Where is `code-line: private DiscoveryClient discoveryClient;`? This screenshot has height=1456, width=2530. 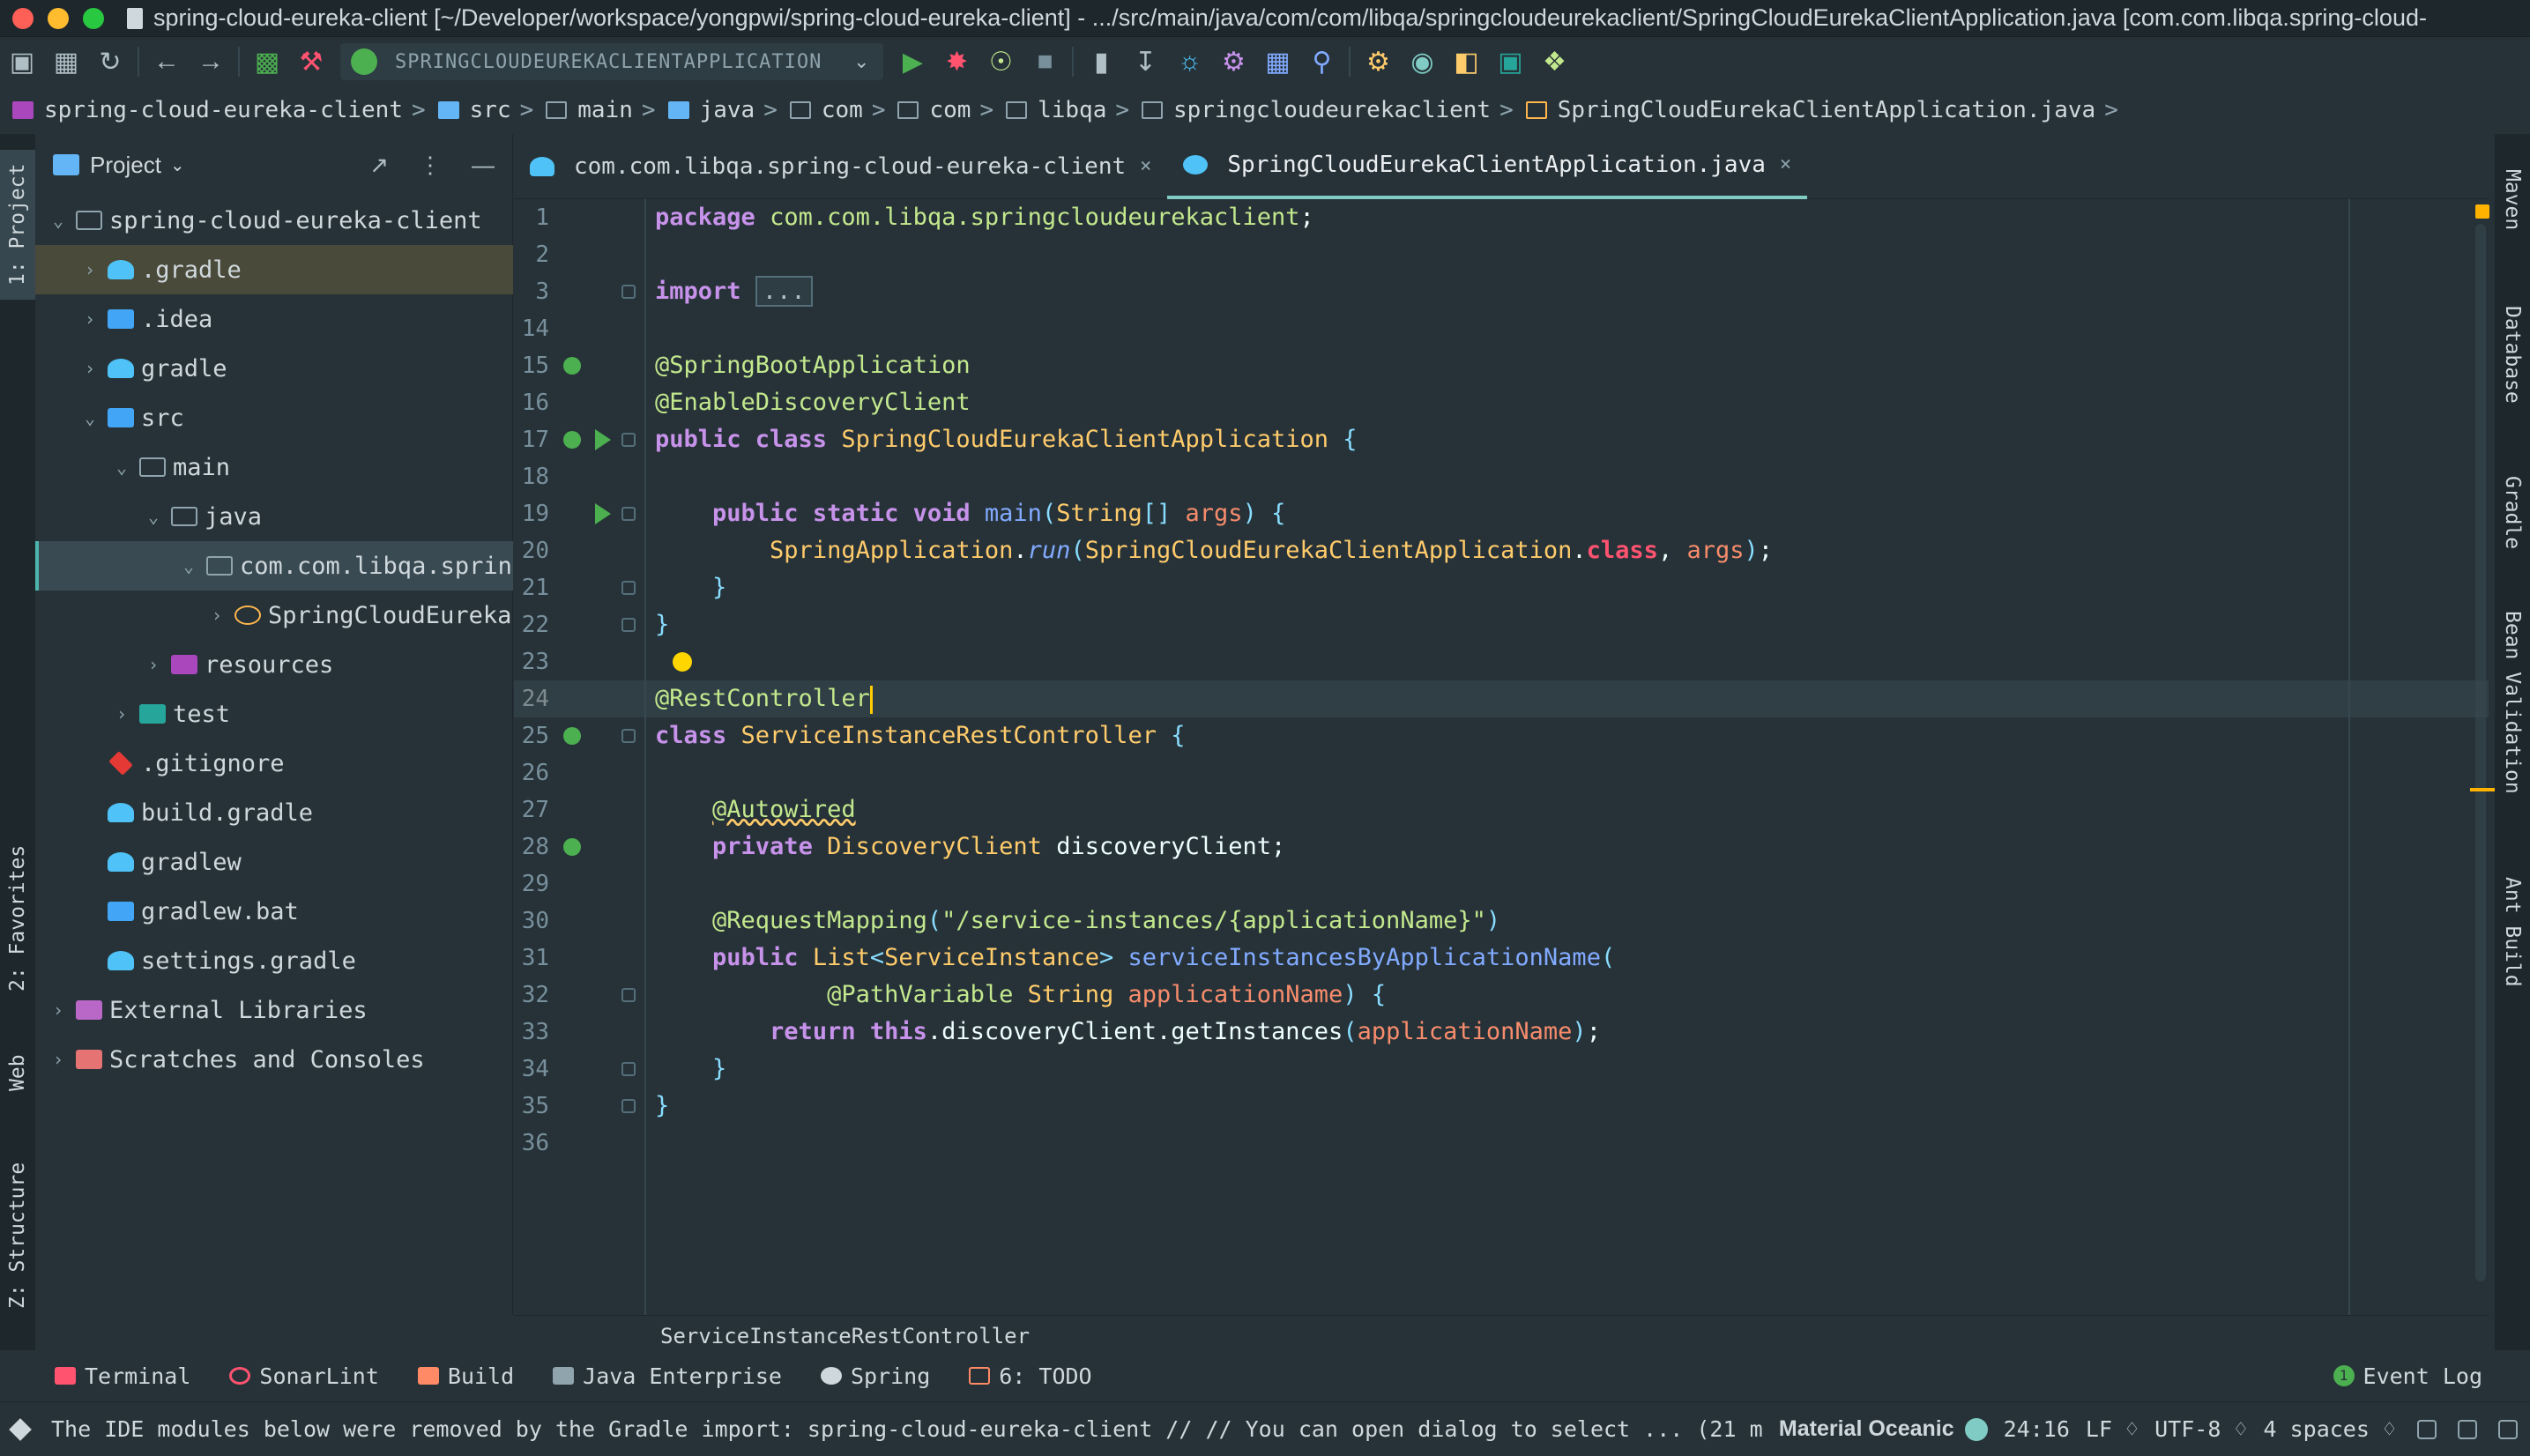
code-line: private DiscoveryClient discoveryClient; is located at coordinates (970, 846).